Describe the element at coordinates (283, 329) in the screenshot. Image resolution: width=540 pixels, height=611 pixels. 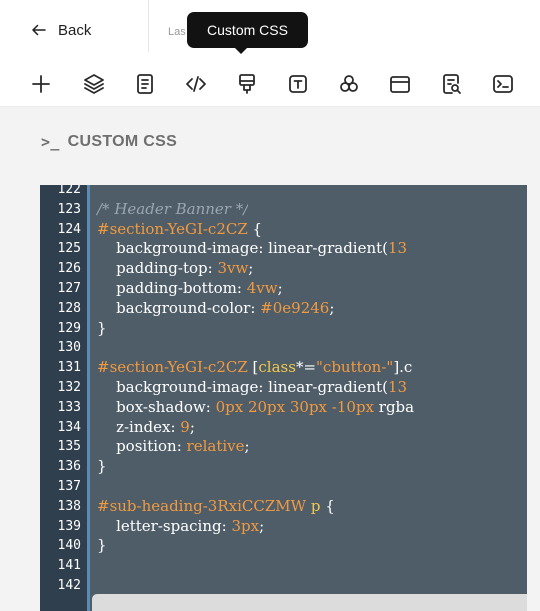
I see `code-line: 129}` at that location.